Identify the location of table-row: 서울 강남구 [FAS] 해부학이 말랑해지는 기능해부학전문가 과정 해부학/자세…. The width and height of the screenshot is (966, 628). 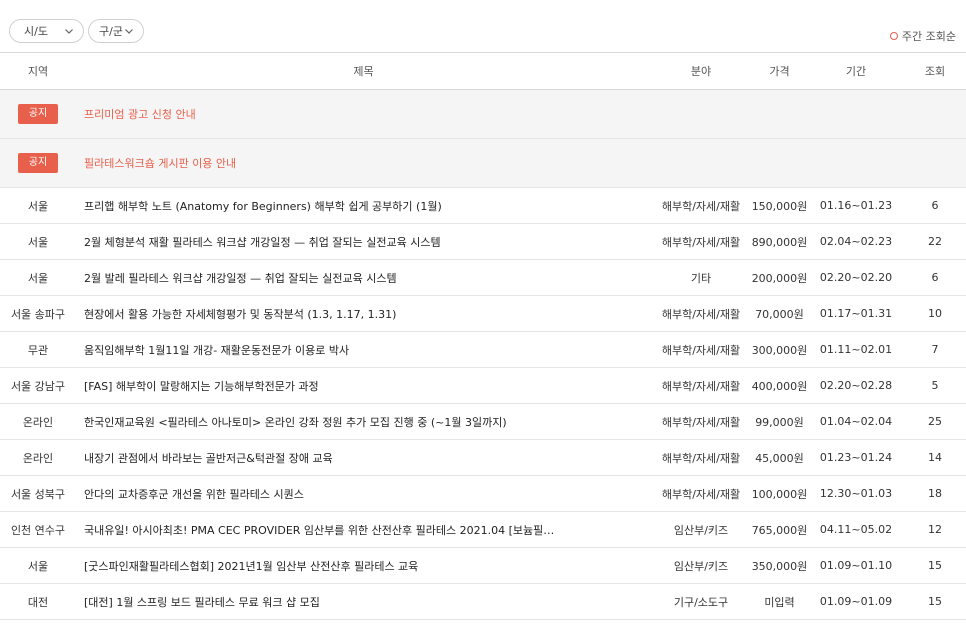
(483, 386).